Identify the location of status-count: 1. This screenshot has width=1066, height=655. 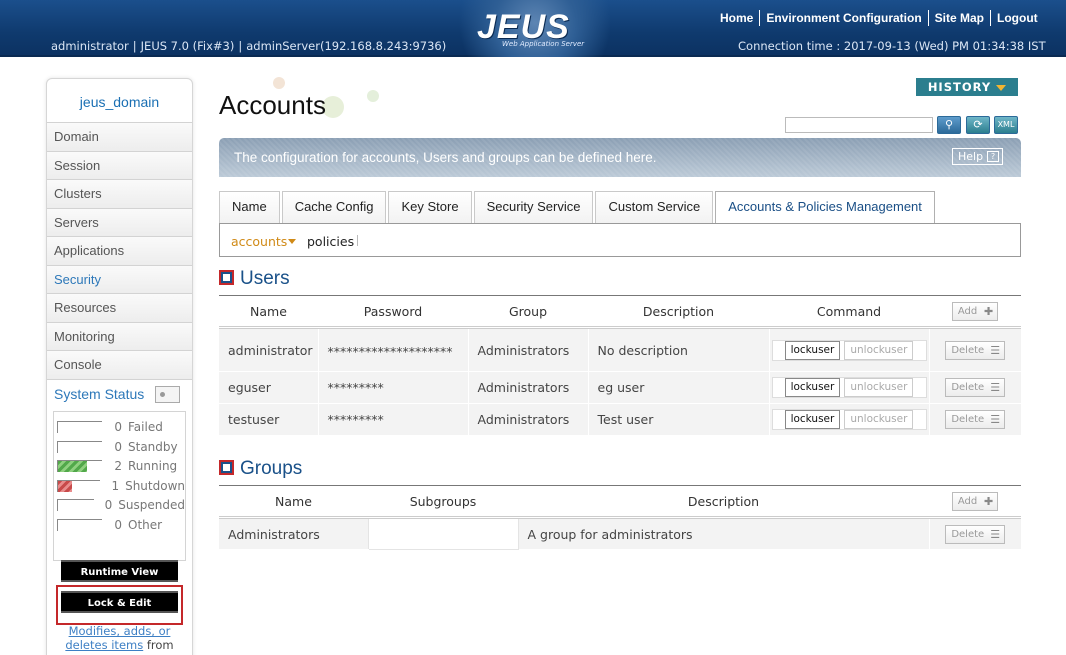
(115, 485).